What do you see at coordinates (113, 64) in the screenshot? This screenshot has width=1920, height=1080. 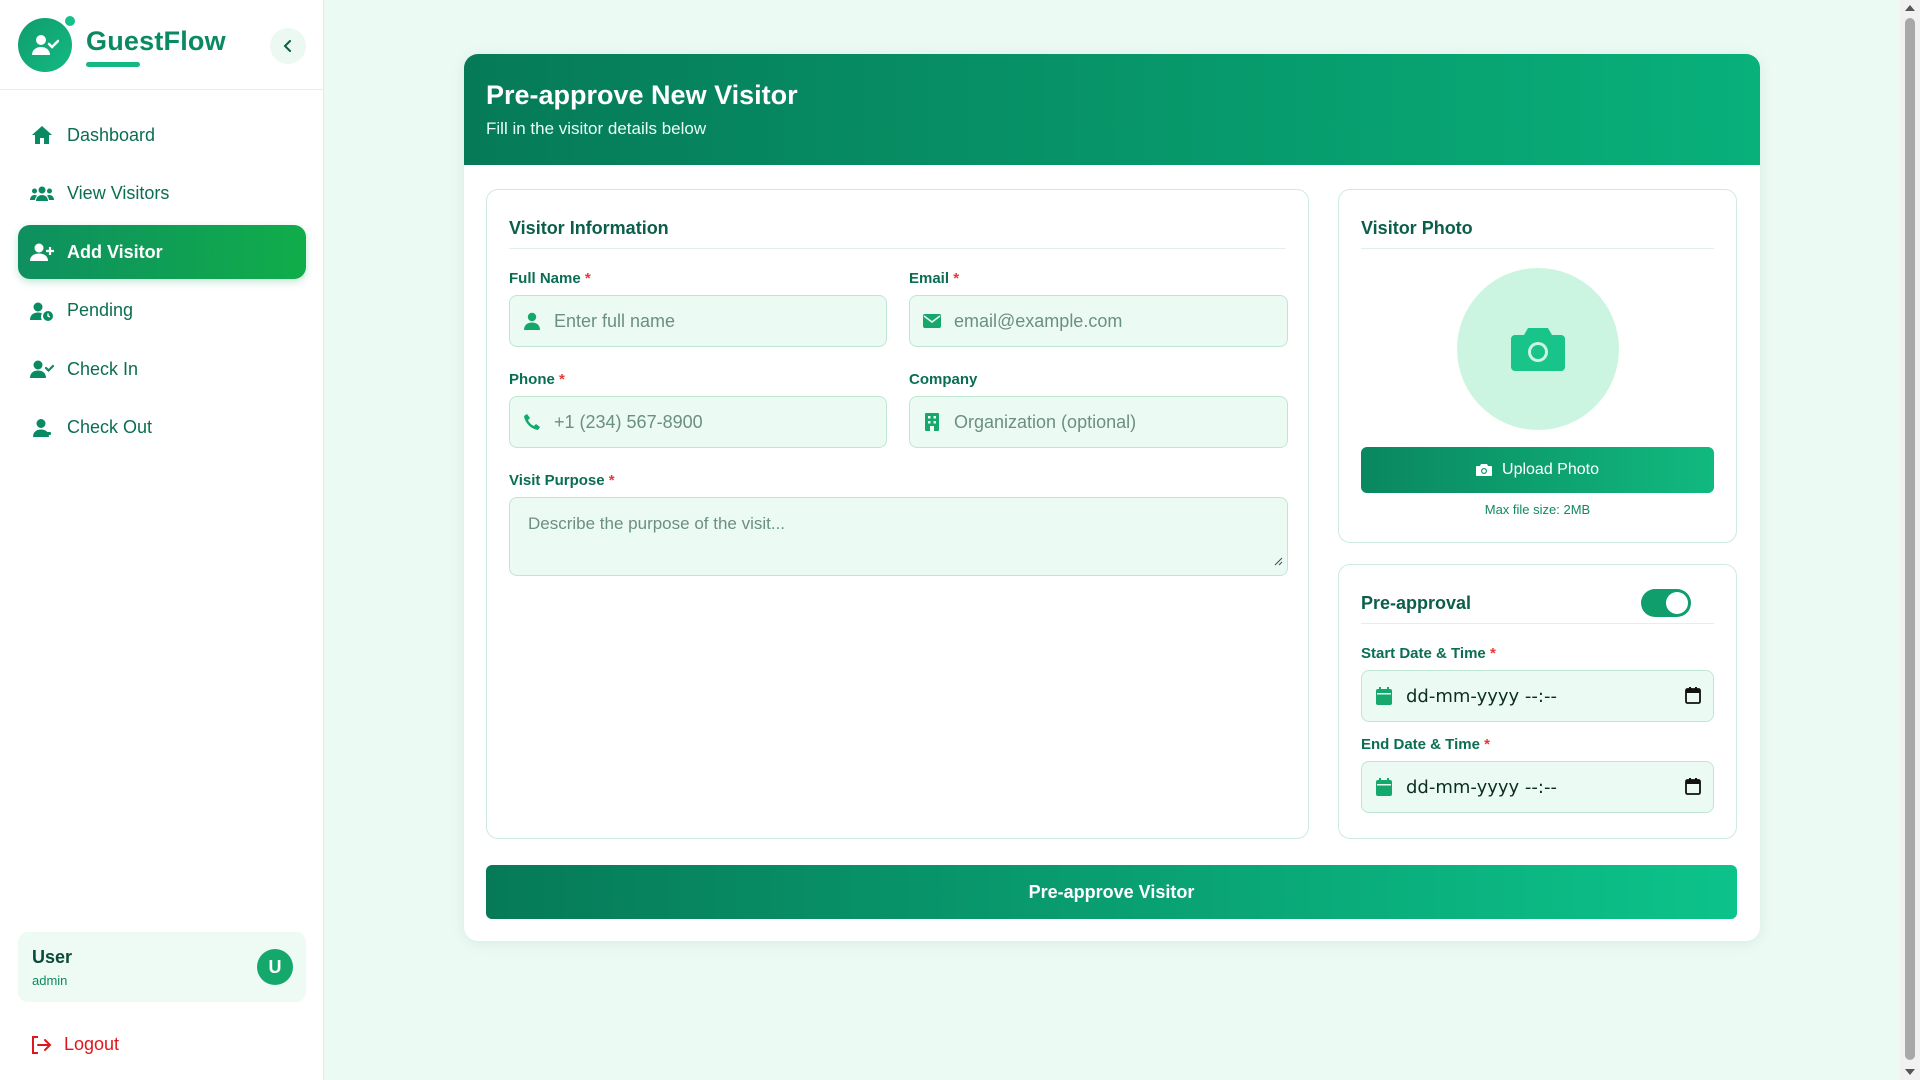 I see `brand-underline` at bounding box center [113, 64].